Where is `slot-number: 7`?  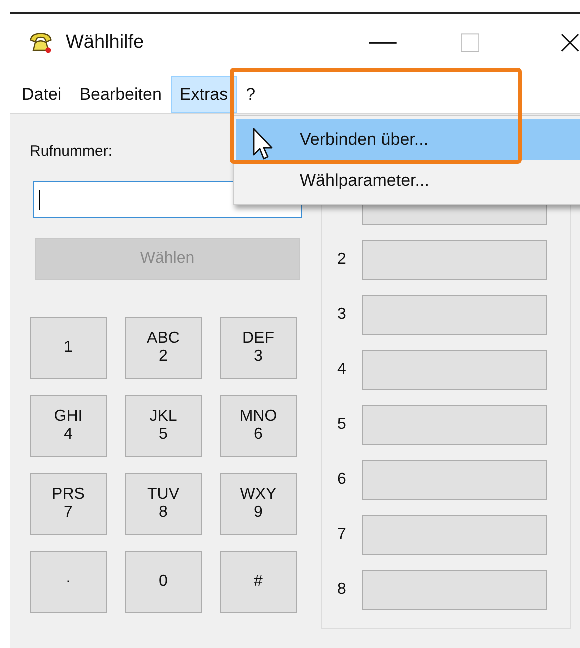 slot-number: 7 is located at coordinates (342, 535).